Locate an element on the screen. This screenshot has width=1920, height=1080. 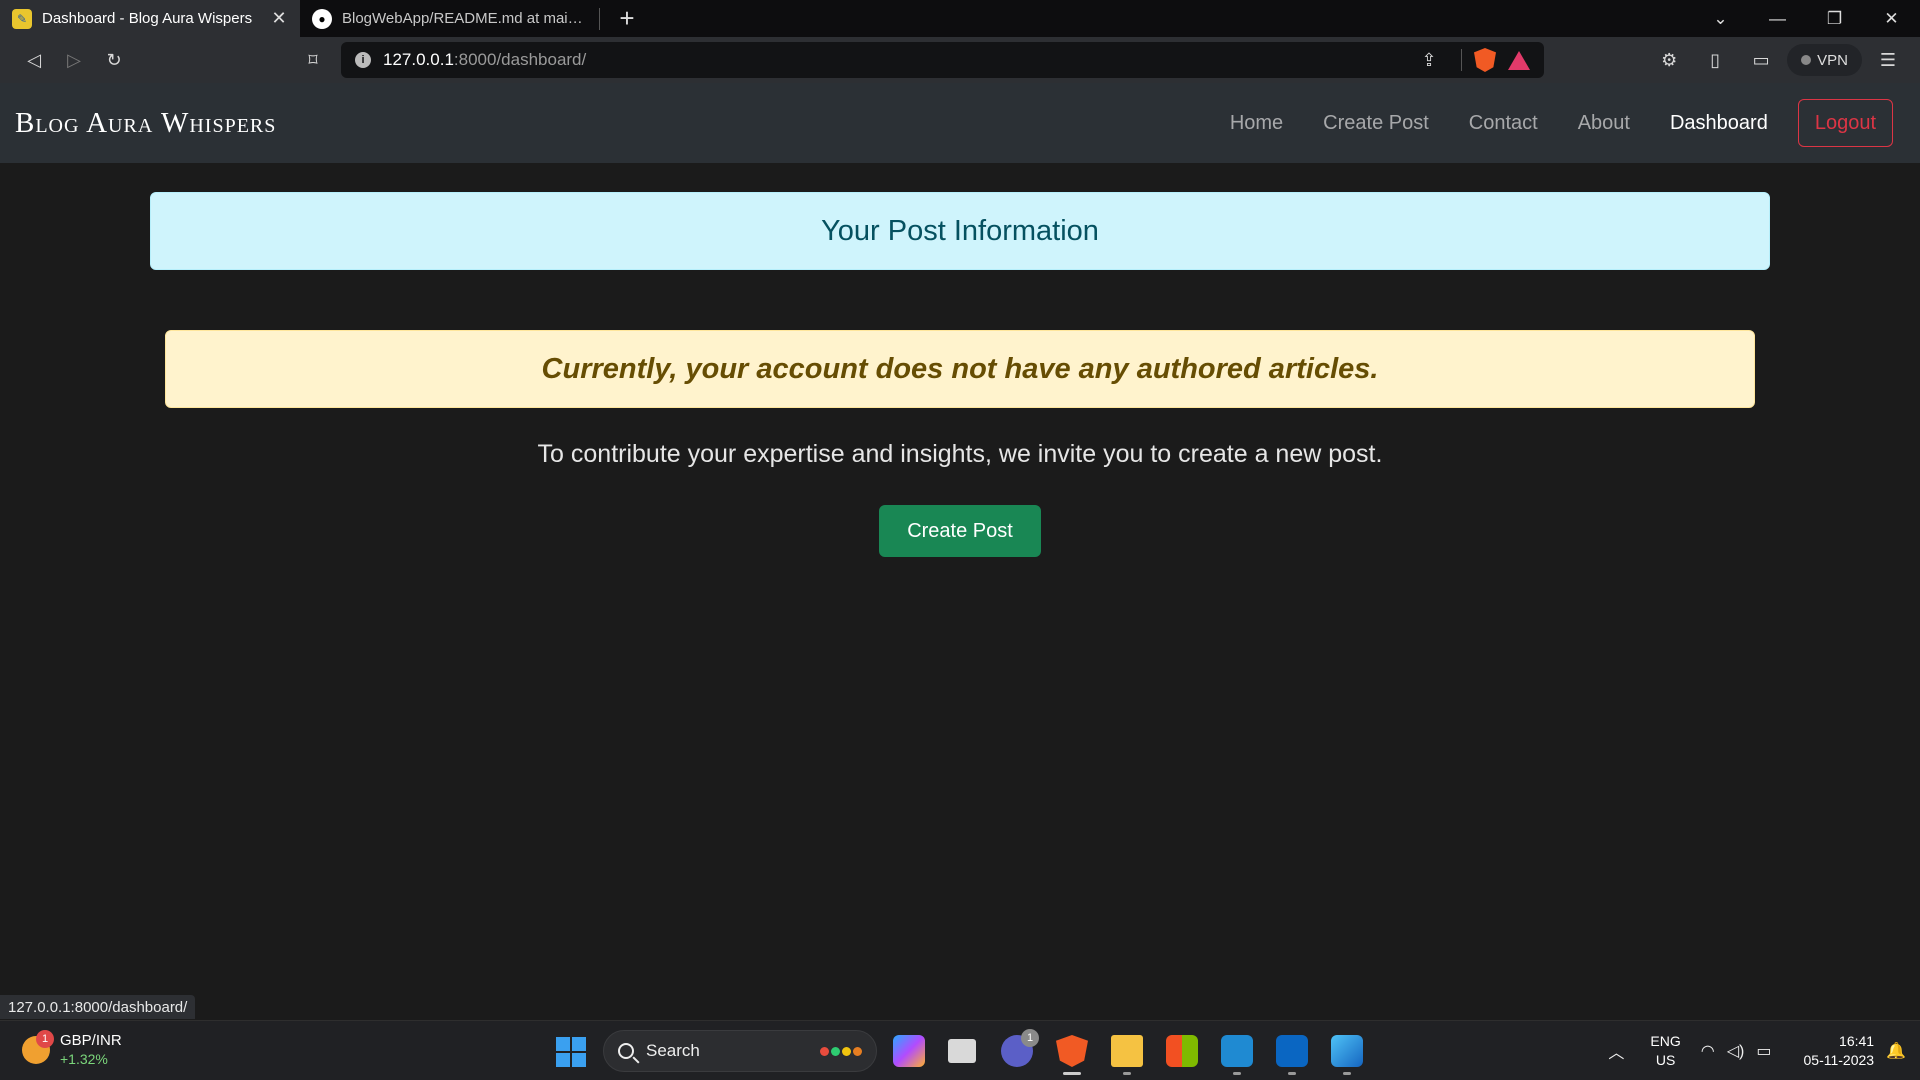
page-title: Your Post Information is located at coordinates (960, 230).